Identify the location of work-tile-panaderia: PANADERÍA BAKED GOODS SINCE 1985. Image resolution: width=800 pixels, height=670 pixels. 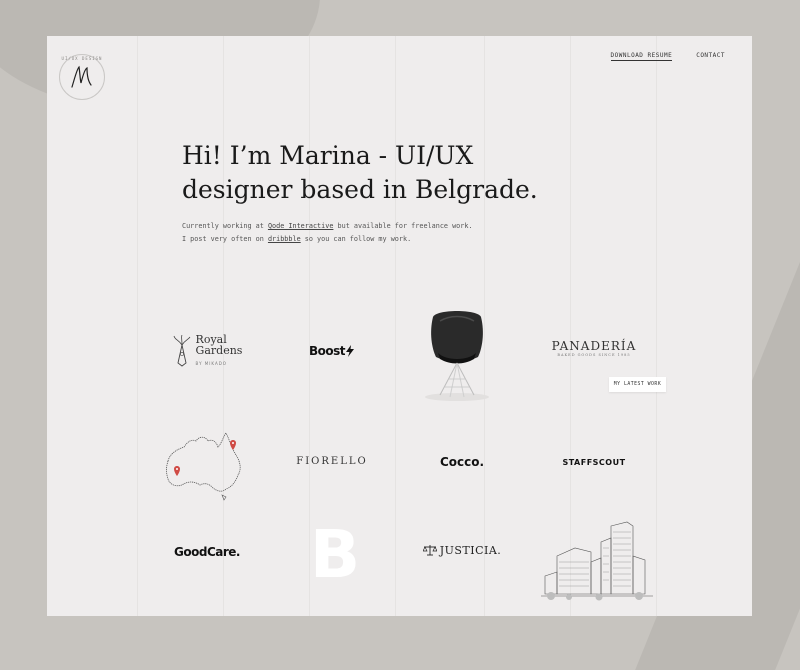
(594, 348).